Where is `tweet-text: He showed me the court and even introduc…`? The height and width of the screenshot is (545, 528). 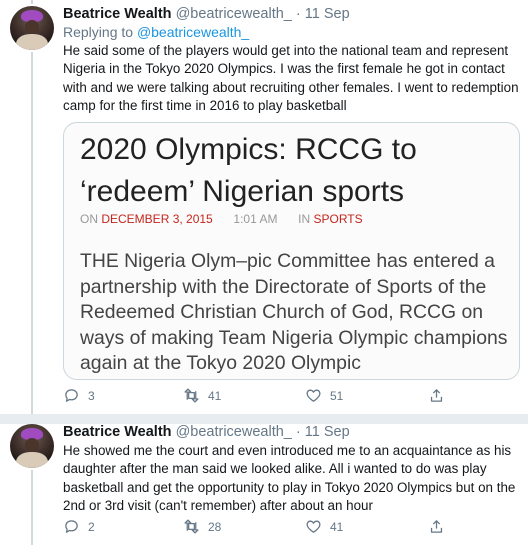 tweet-text: He showed me the court and even introduc… is located at coordinates (289, 478).